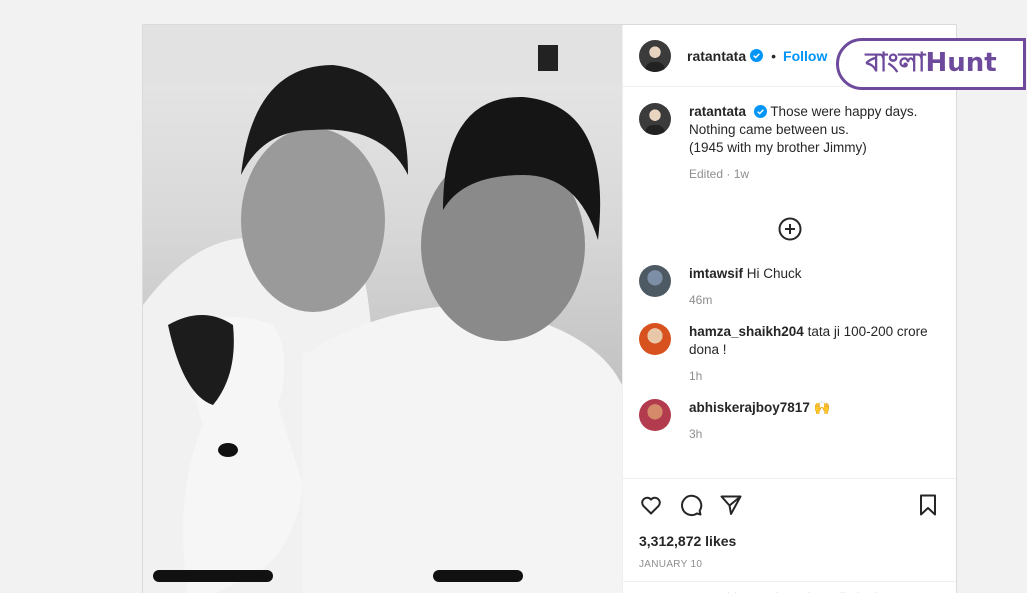 The height and width of the screenshot is (593, 1027). What do you see at coordinates (716, 56) in the screenshot?
I see `author-username: ratantata` at bounding box center [716, 56].